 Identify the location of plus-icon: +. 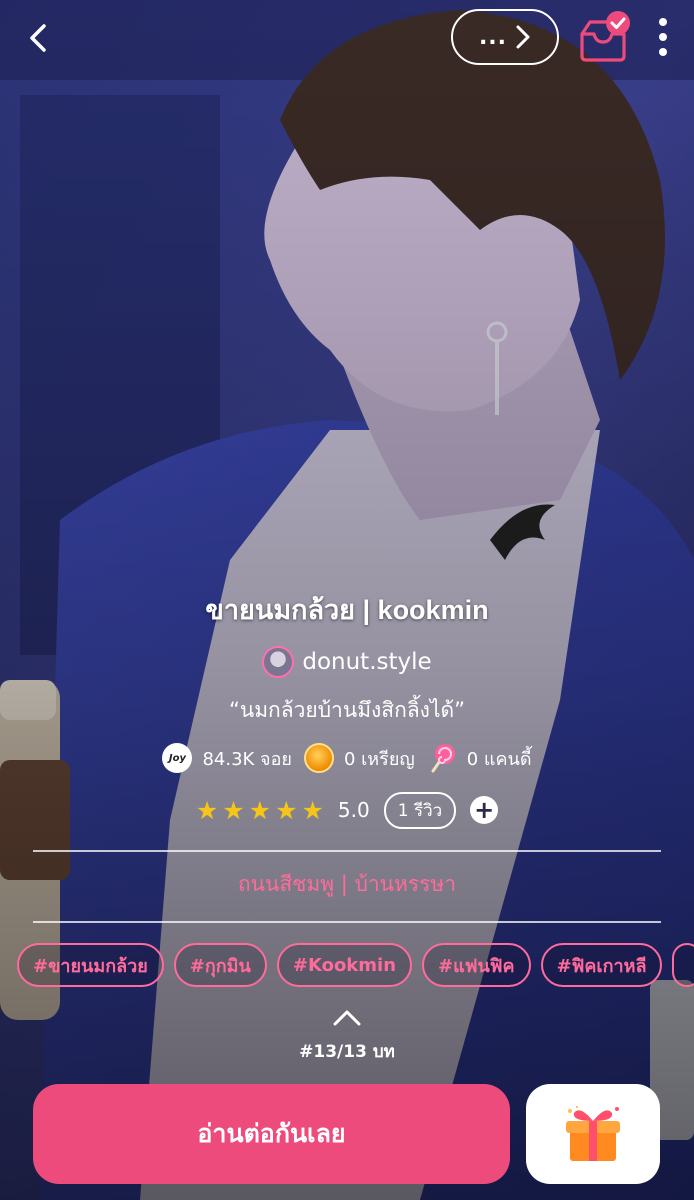
(484, 810).